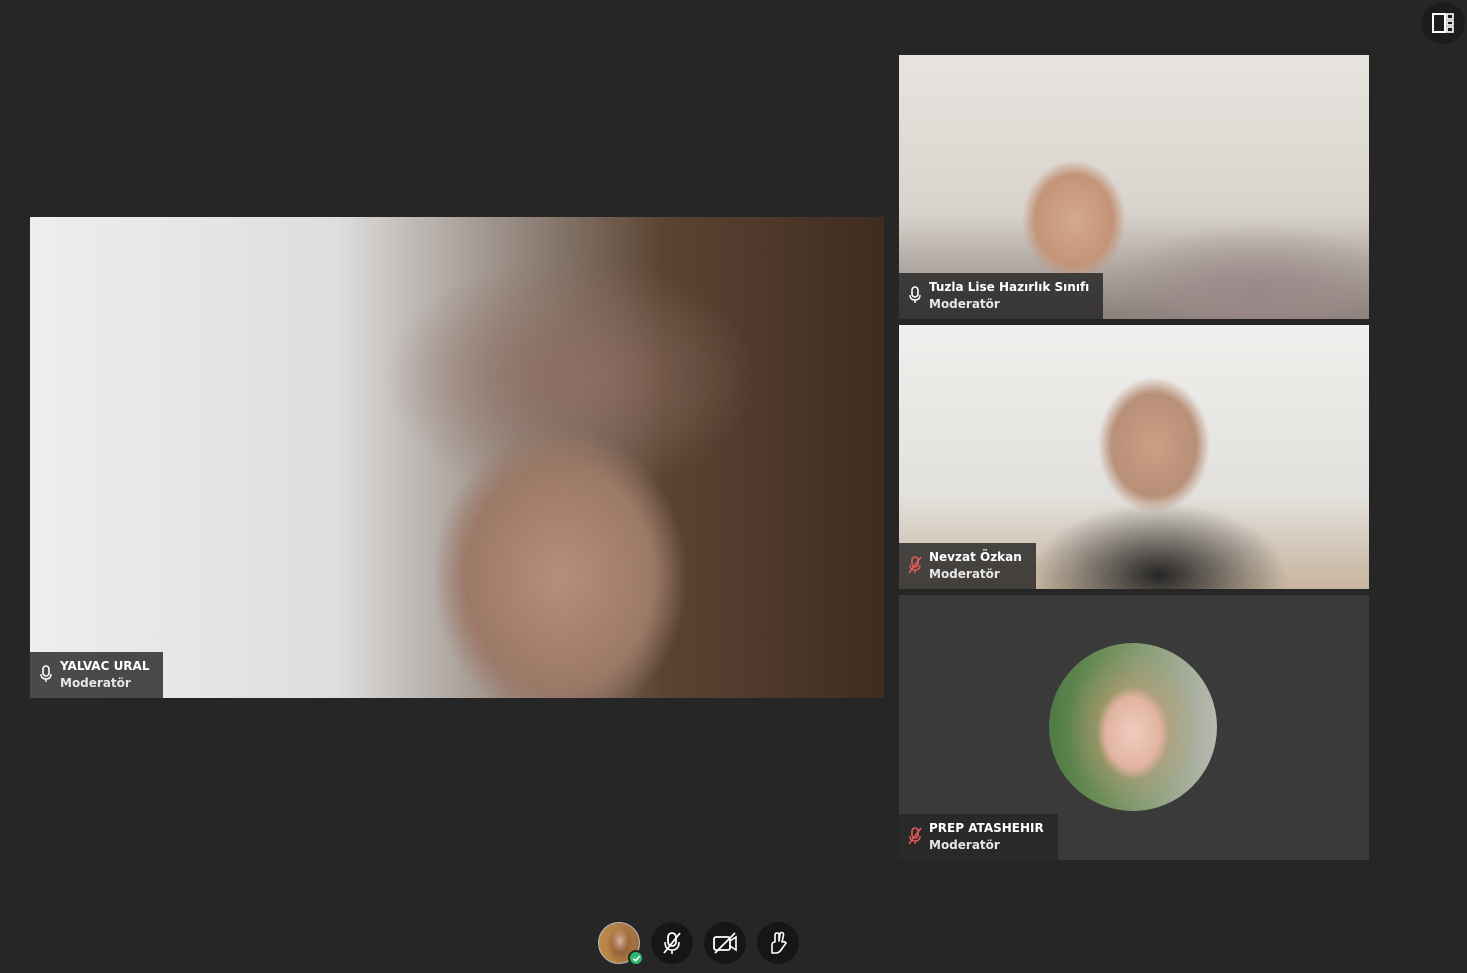  Describe the element at coordinates (97, 675) in the screenshot. I see `participant-name-tag: YALVAC URAL Moderatör` at that location.